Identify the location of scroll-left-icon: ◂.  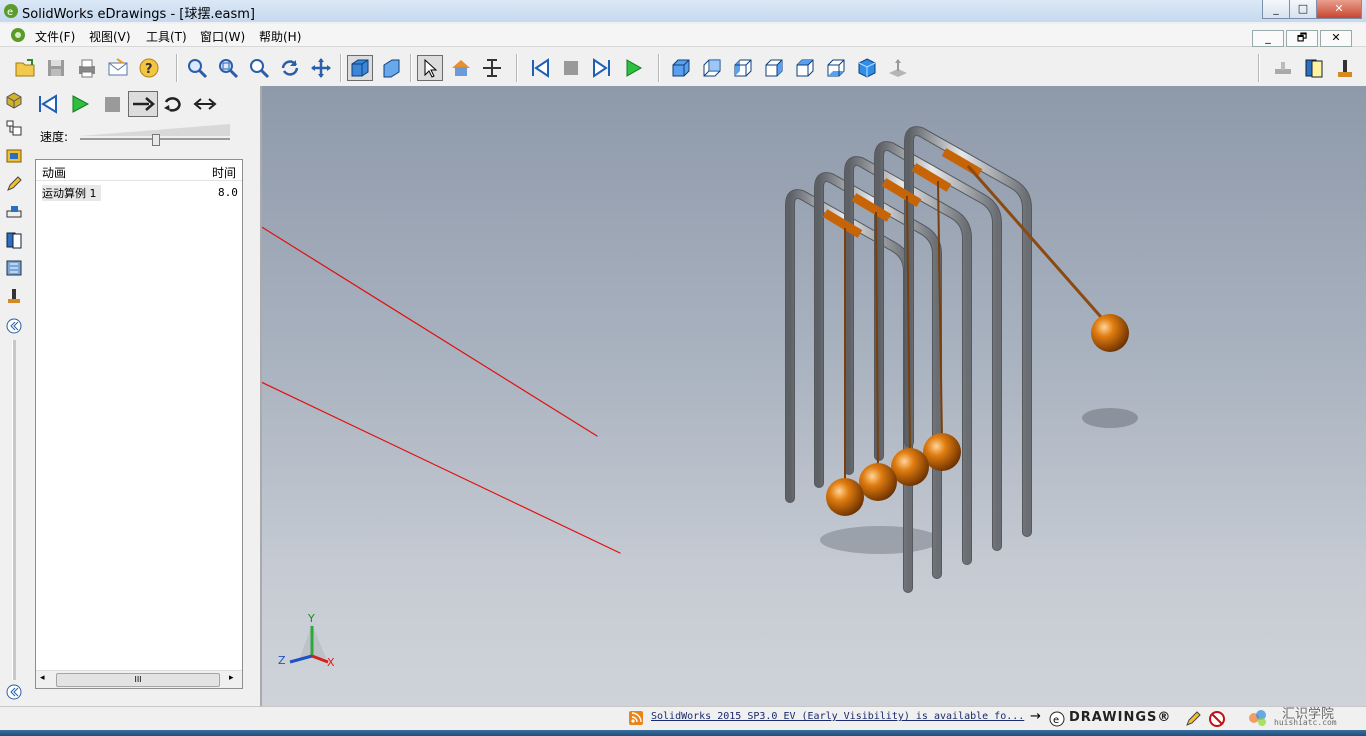
(42, 678).